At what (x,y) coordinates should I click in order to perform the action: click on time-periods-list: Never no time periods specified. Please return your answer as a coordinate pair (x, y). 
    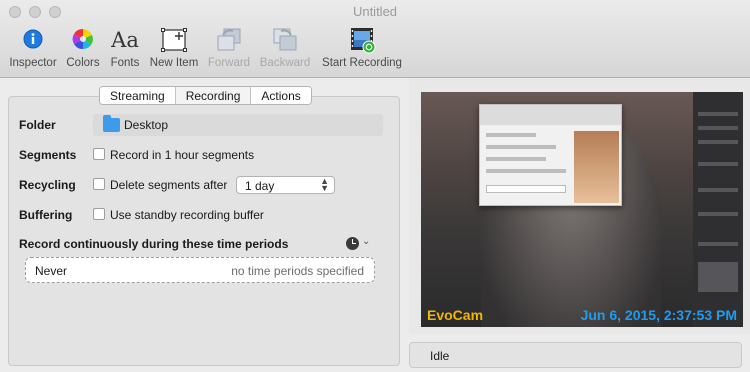
    Looking at the image, I should click on (200, 270).